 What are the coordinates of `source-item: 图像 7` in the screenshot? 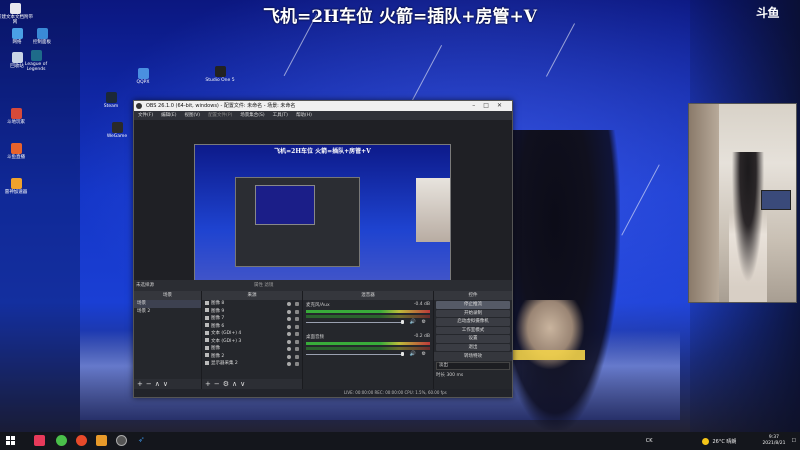 It's located at (252, 319).